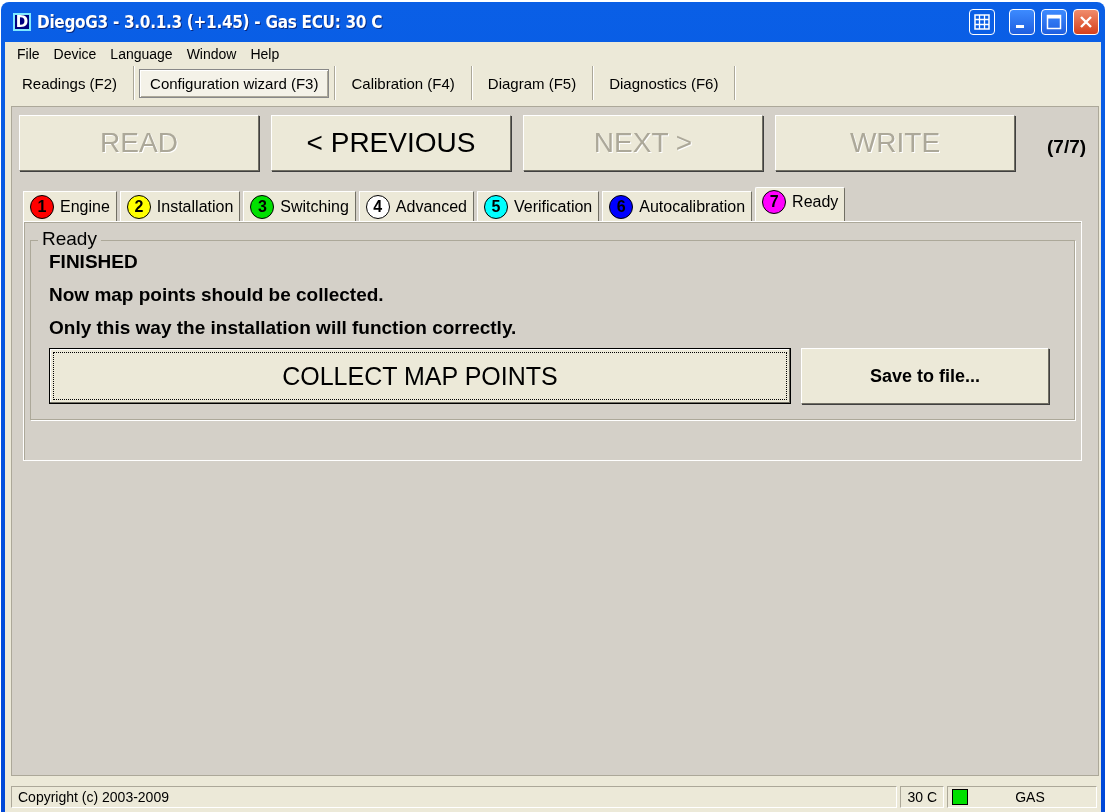  I want to click on fuel-label: GAS, so click(1030, 797).